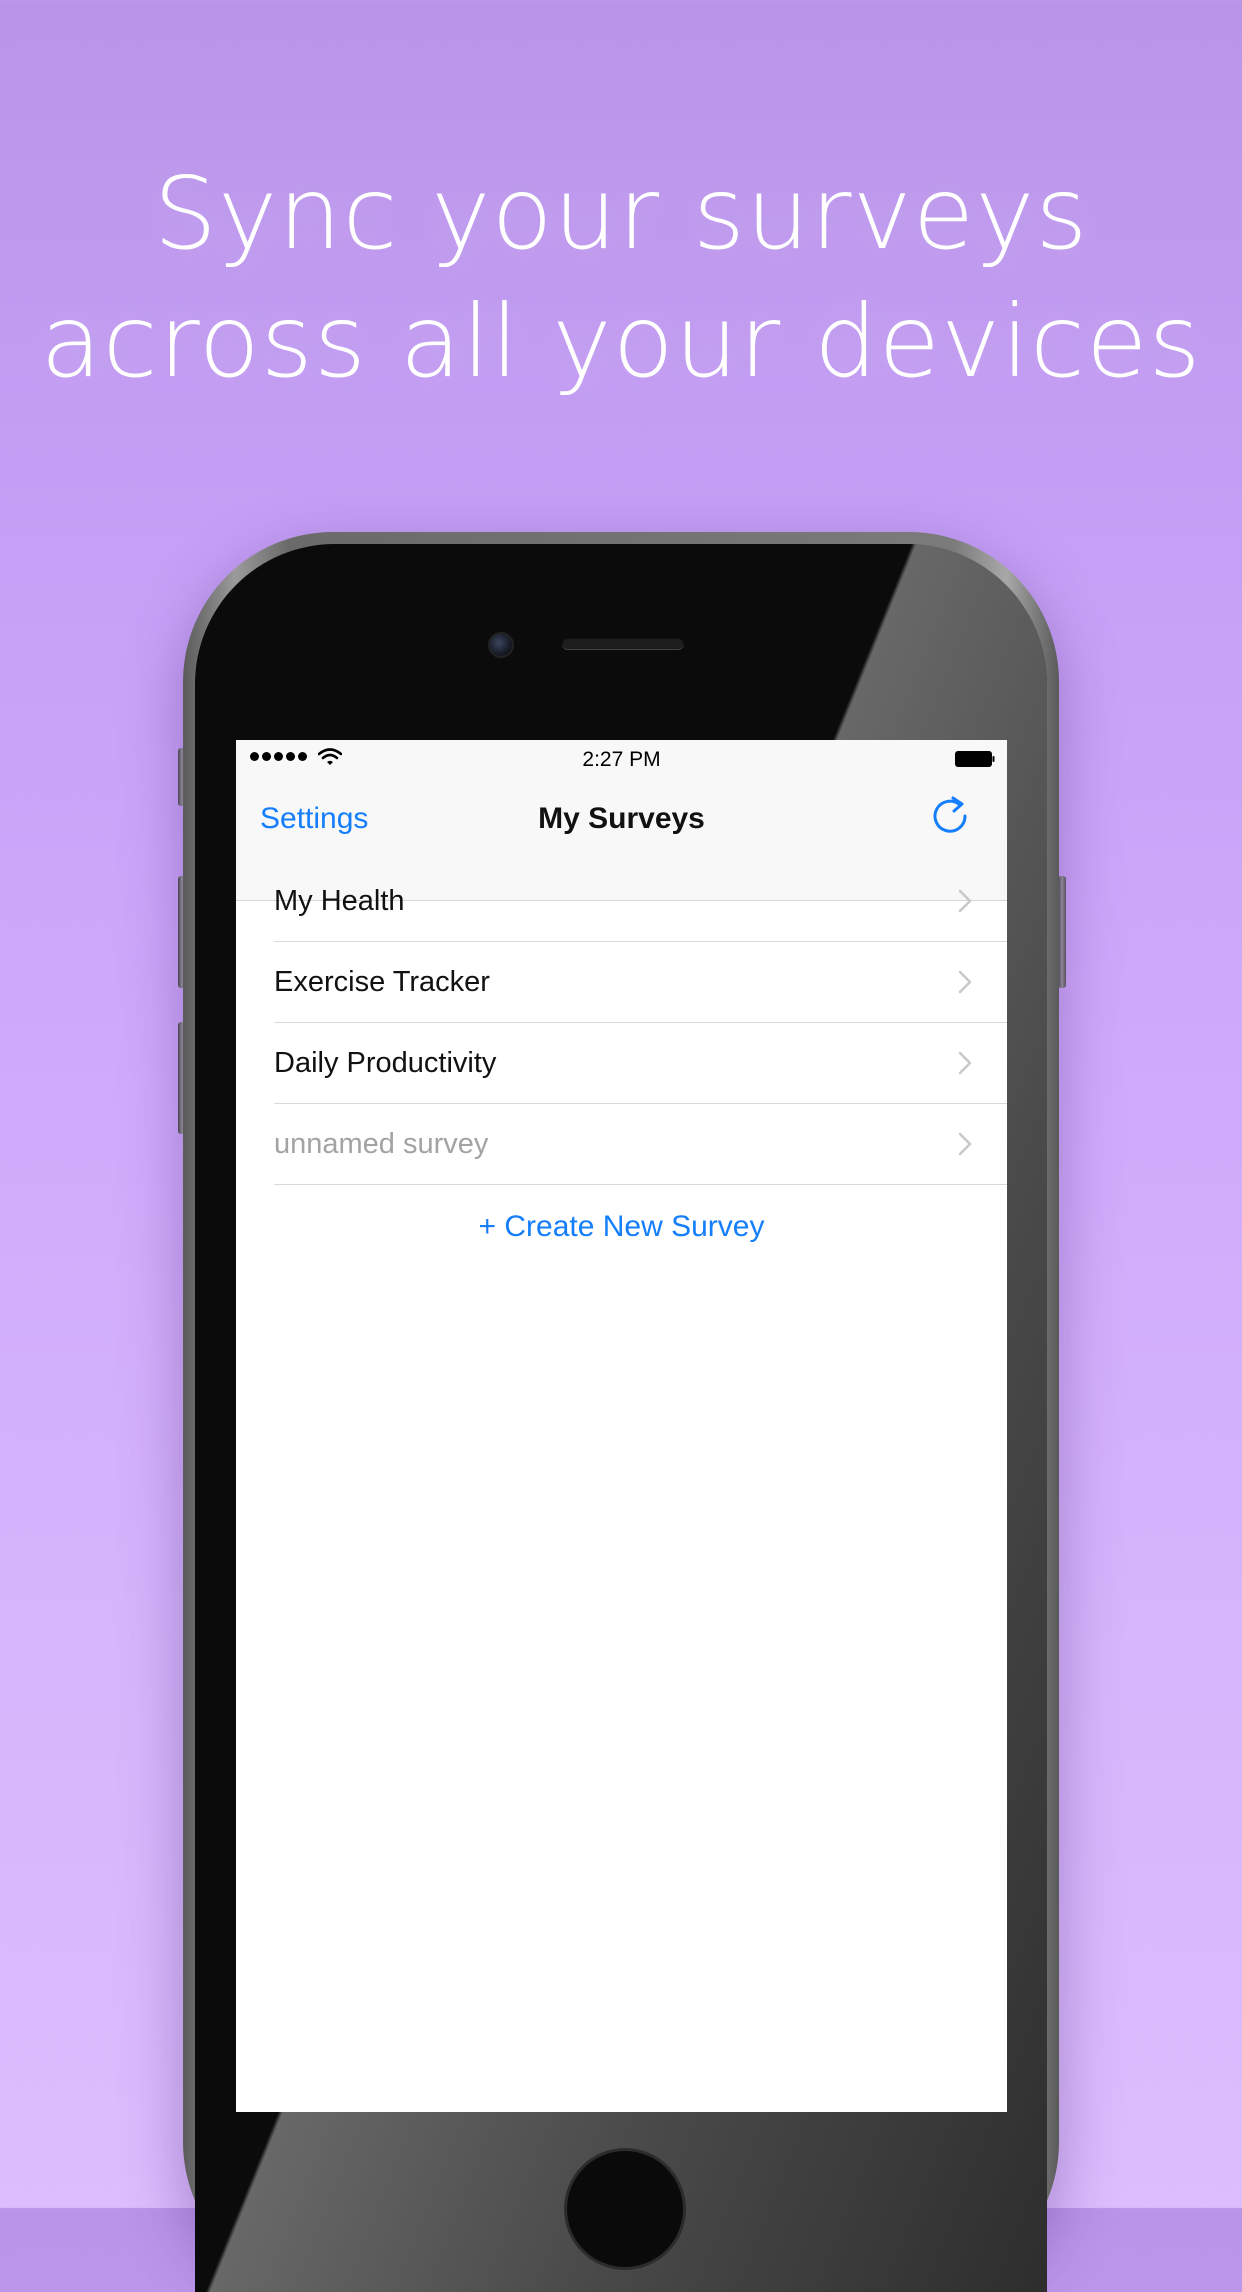 Image resolution: width=1242 pixels, height=2292 pixels. Describe the element at coordinates (975, 759) in the screenshot. I see `battery-icon` at that location.